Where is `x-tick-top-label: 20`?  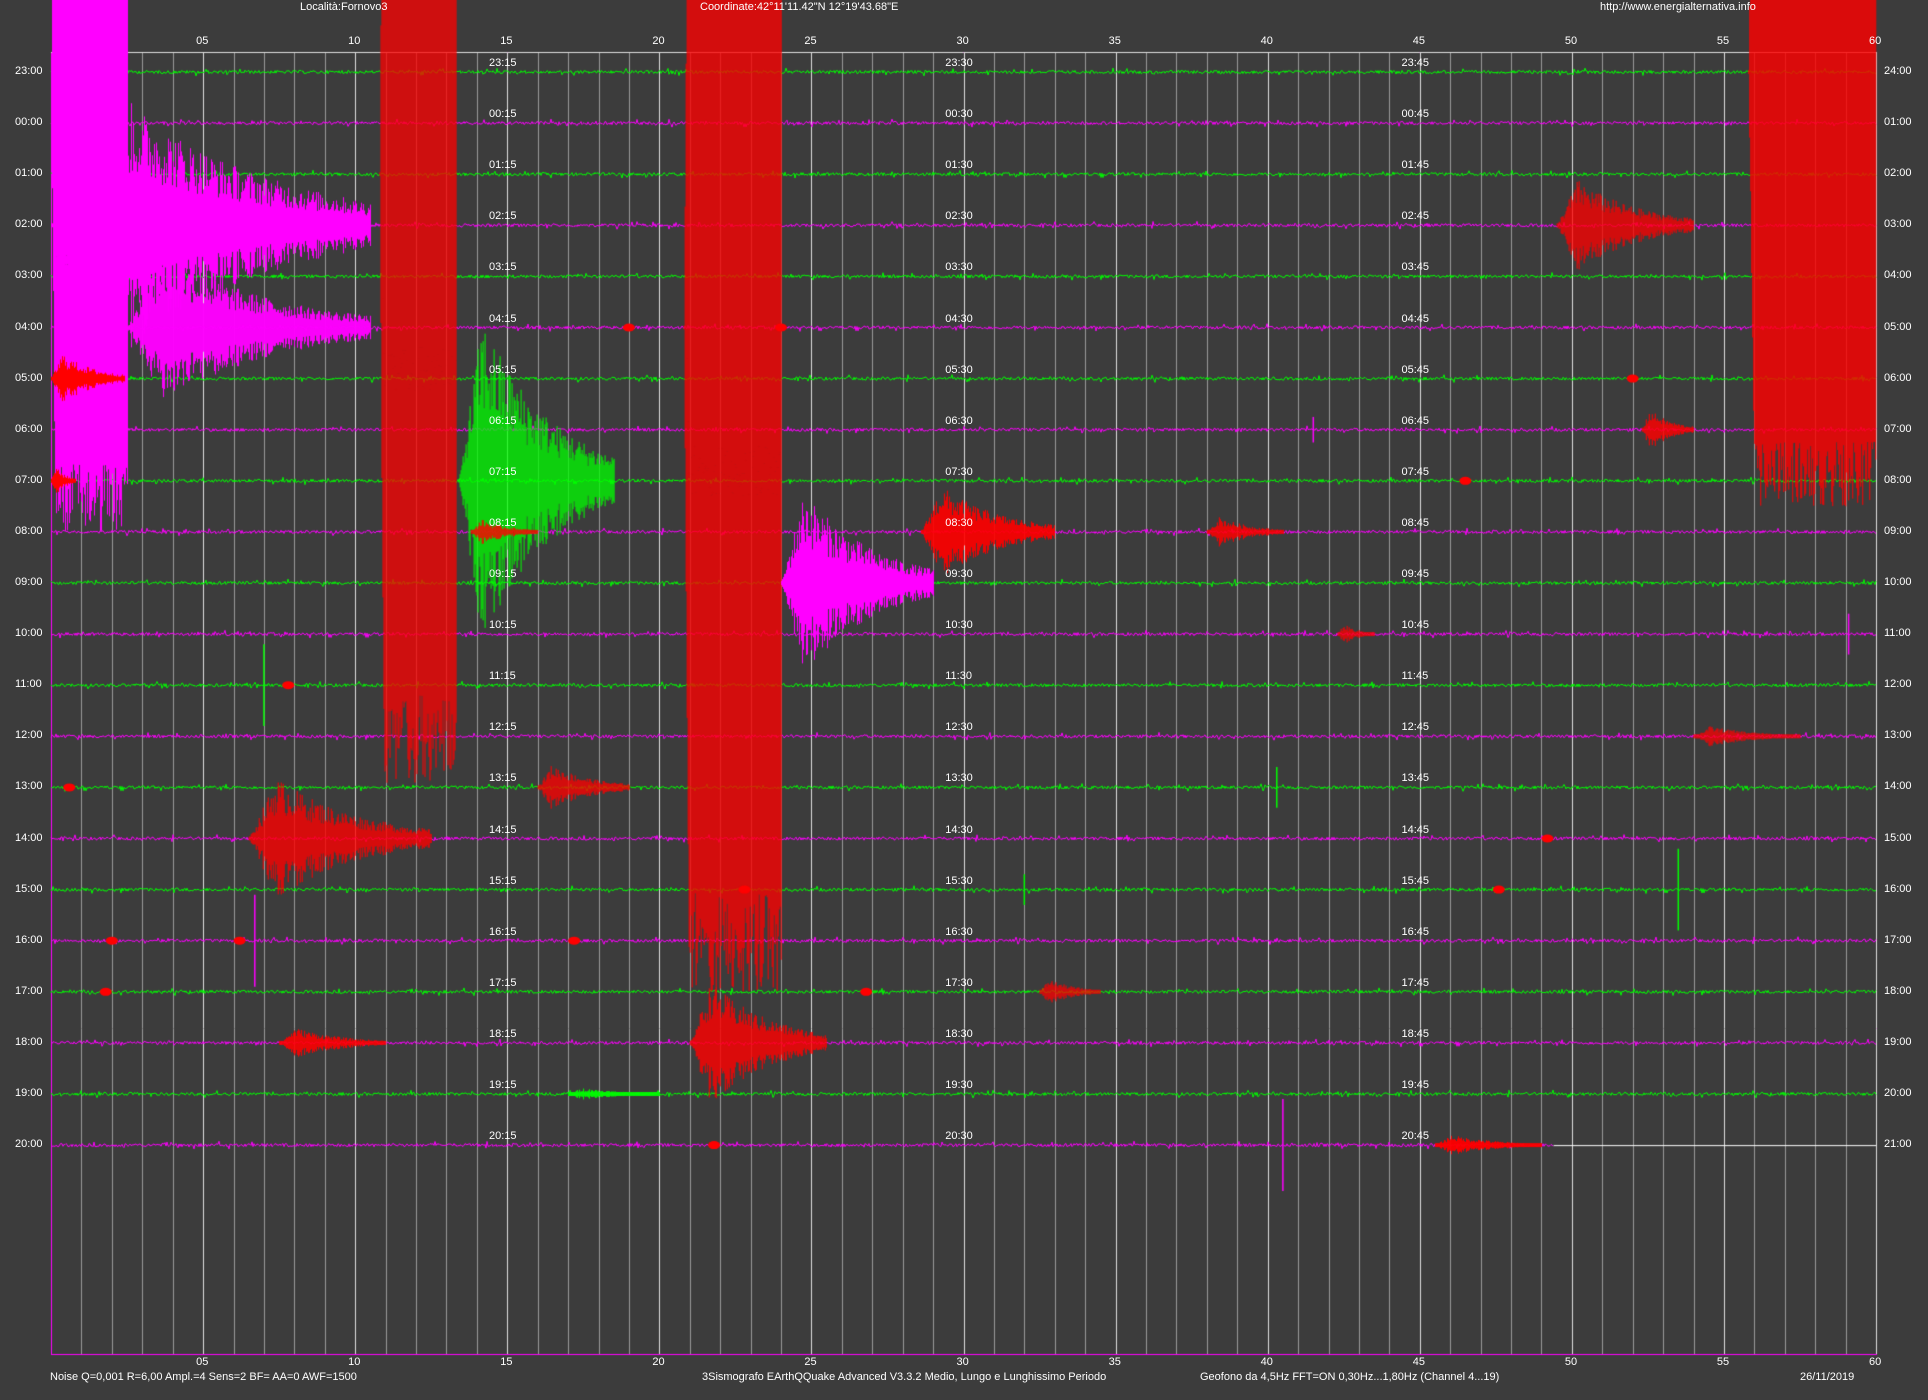
x-tick-top-label: 20 is located at coordinates (658, 41).